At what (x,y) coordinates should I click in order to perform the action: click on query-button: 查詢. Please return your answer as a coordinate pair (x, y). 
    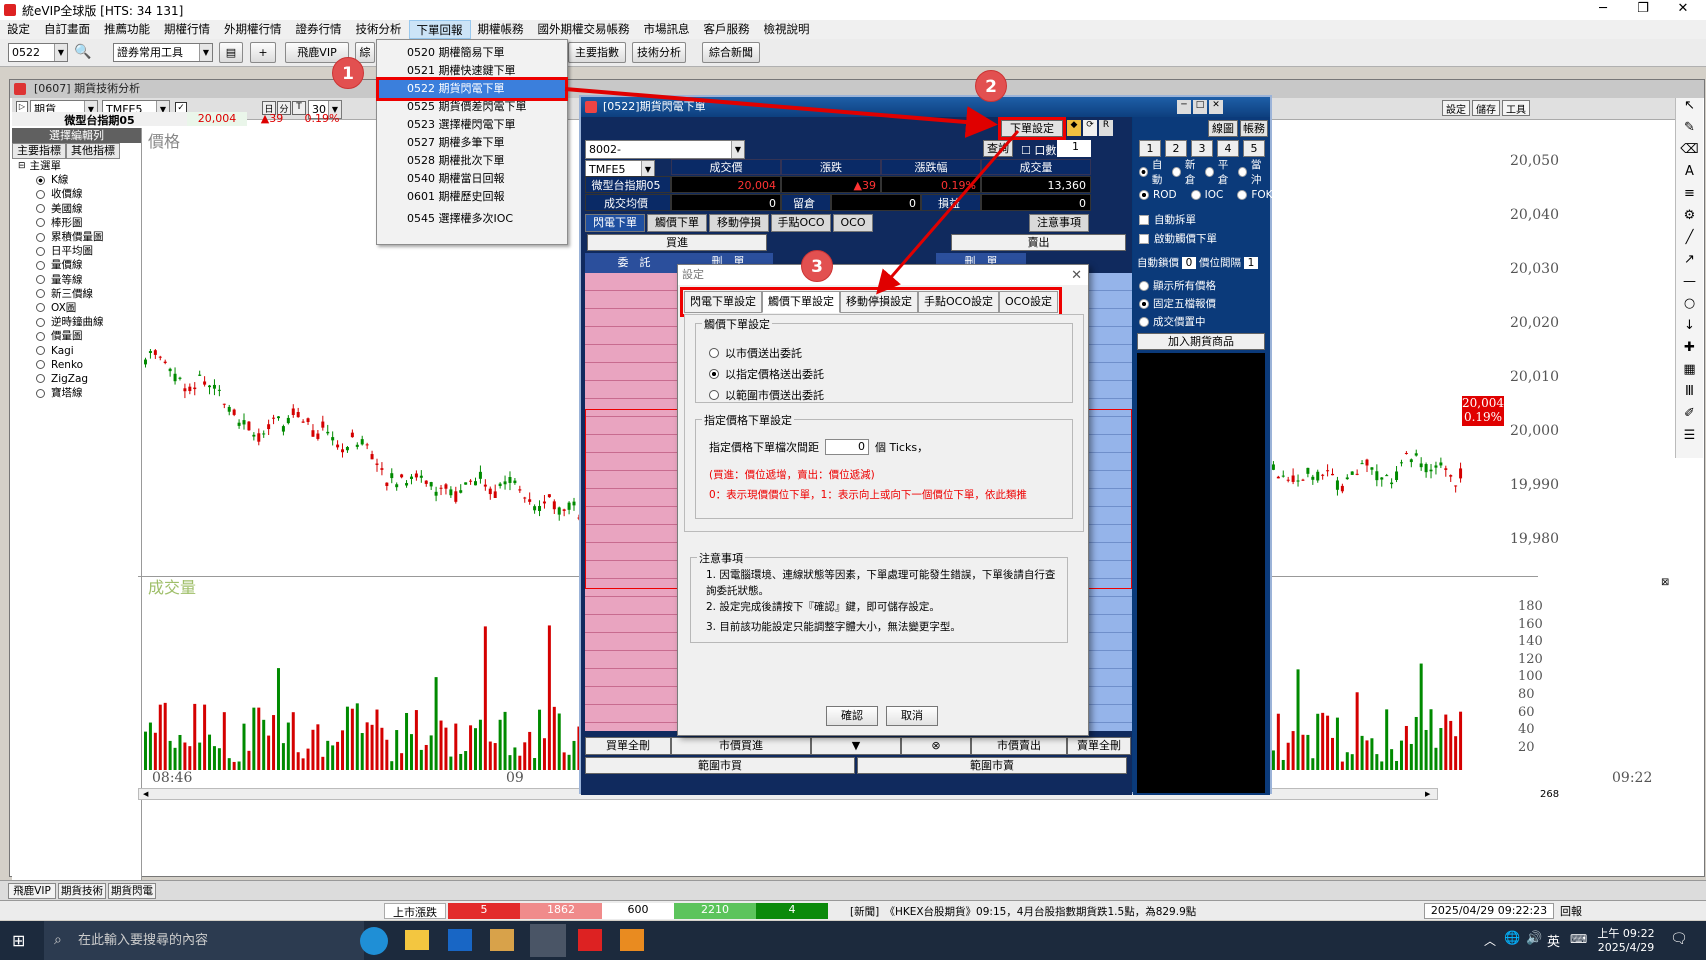
    Looking at the image, I should click on (998, 148).